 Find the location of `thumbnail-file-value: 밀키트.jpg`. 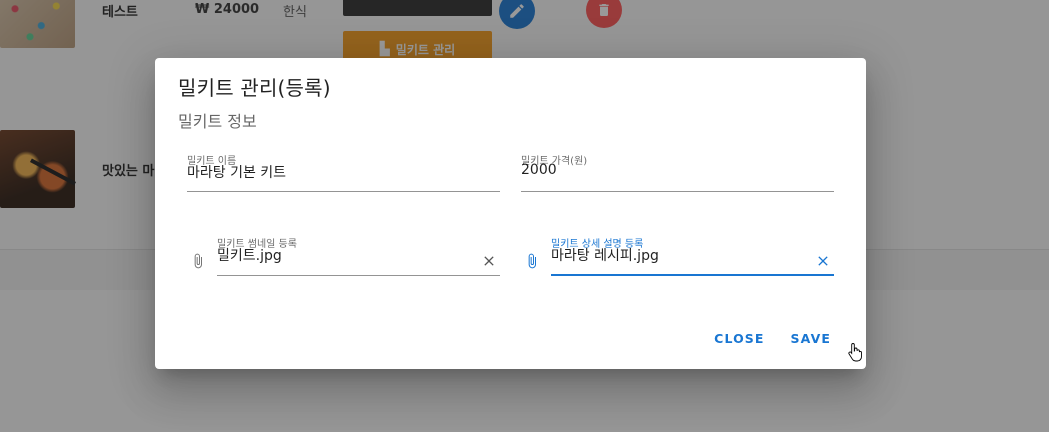

thumbnail-file-value: 밀키트.jpg is located at coordinates (249, 255).